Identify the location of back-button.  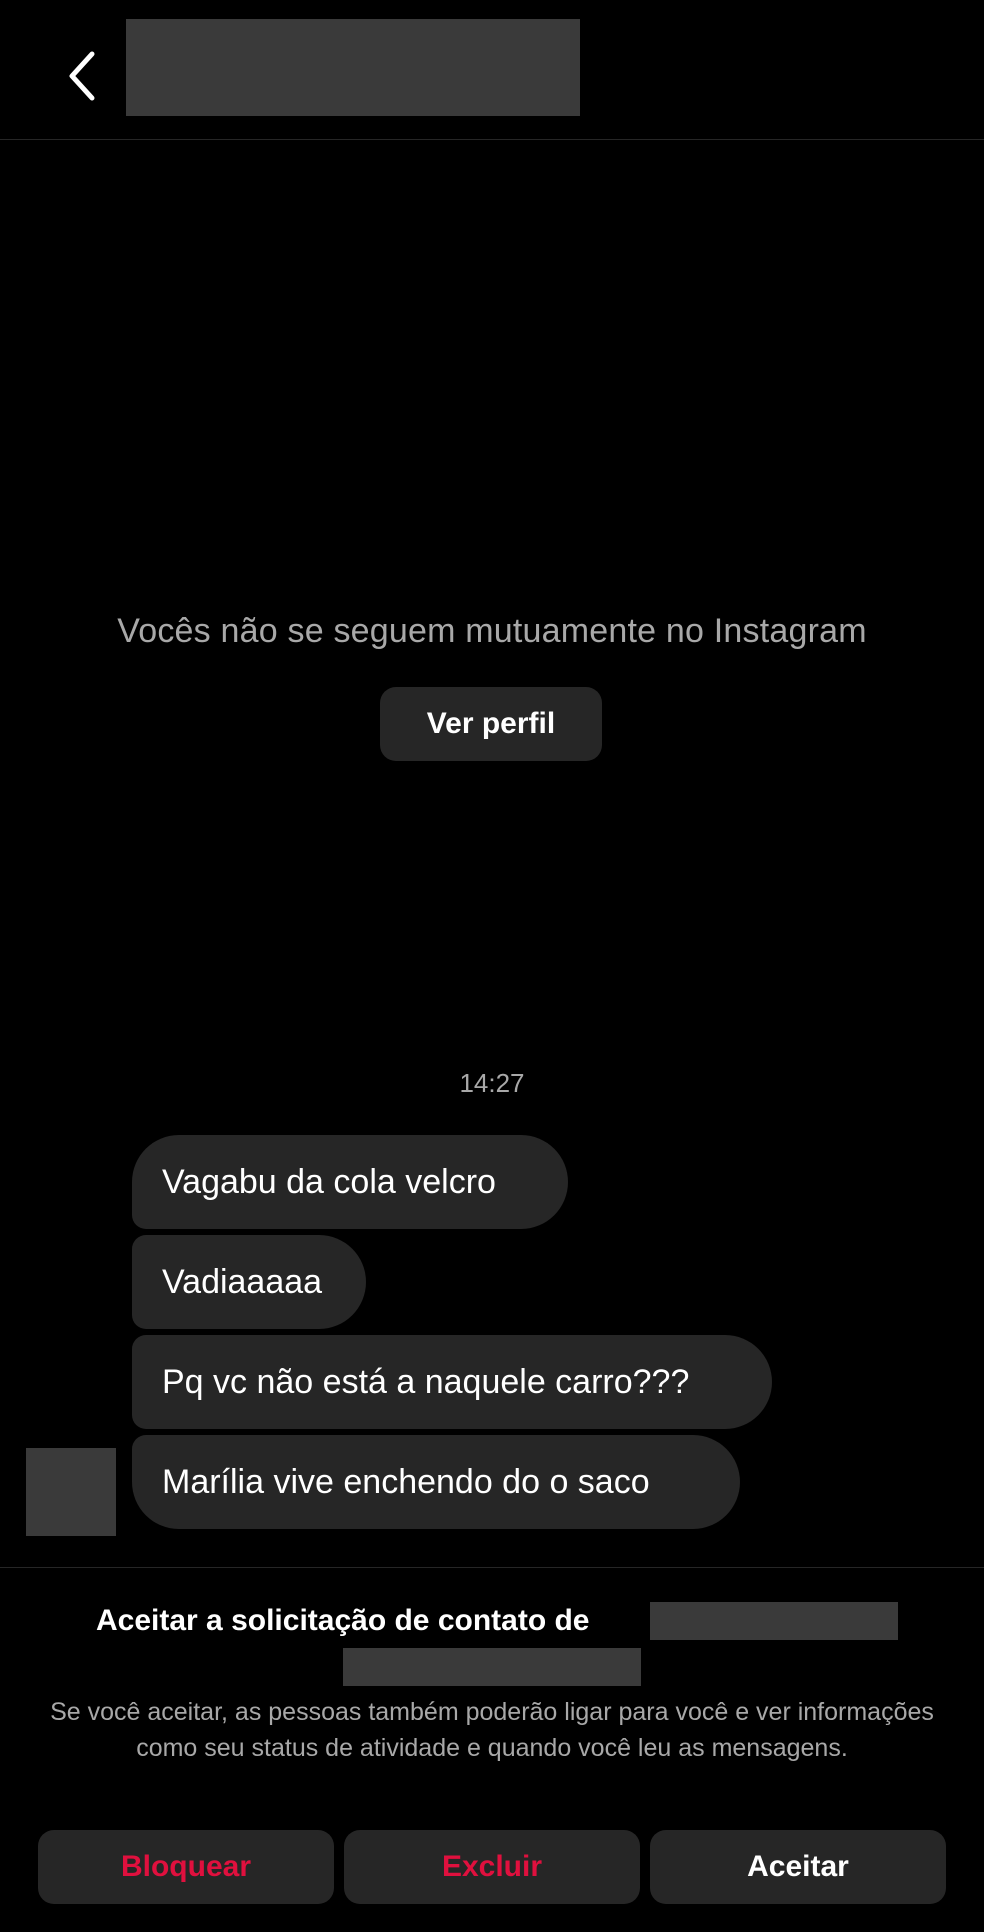
(83, 76).